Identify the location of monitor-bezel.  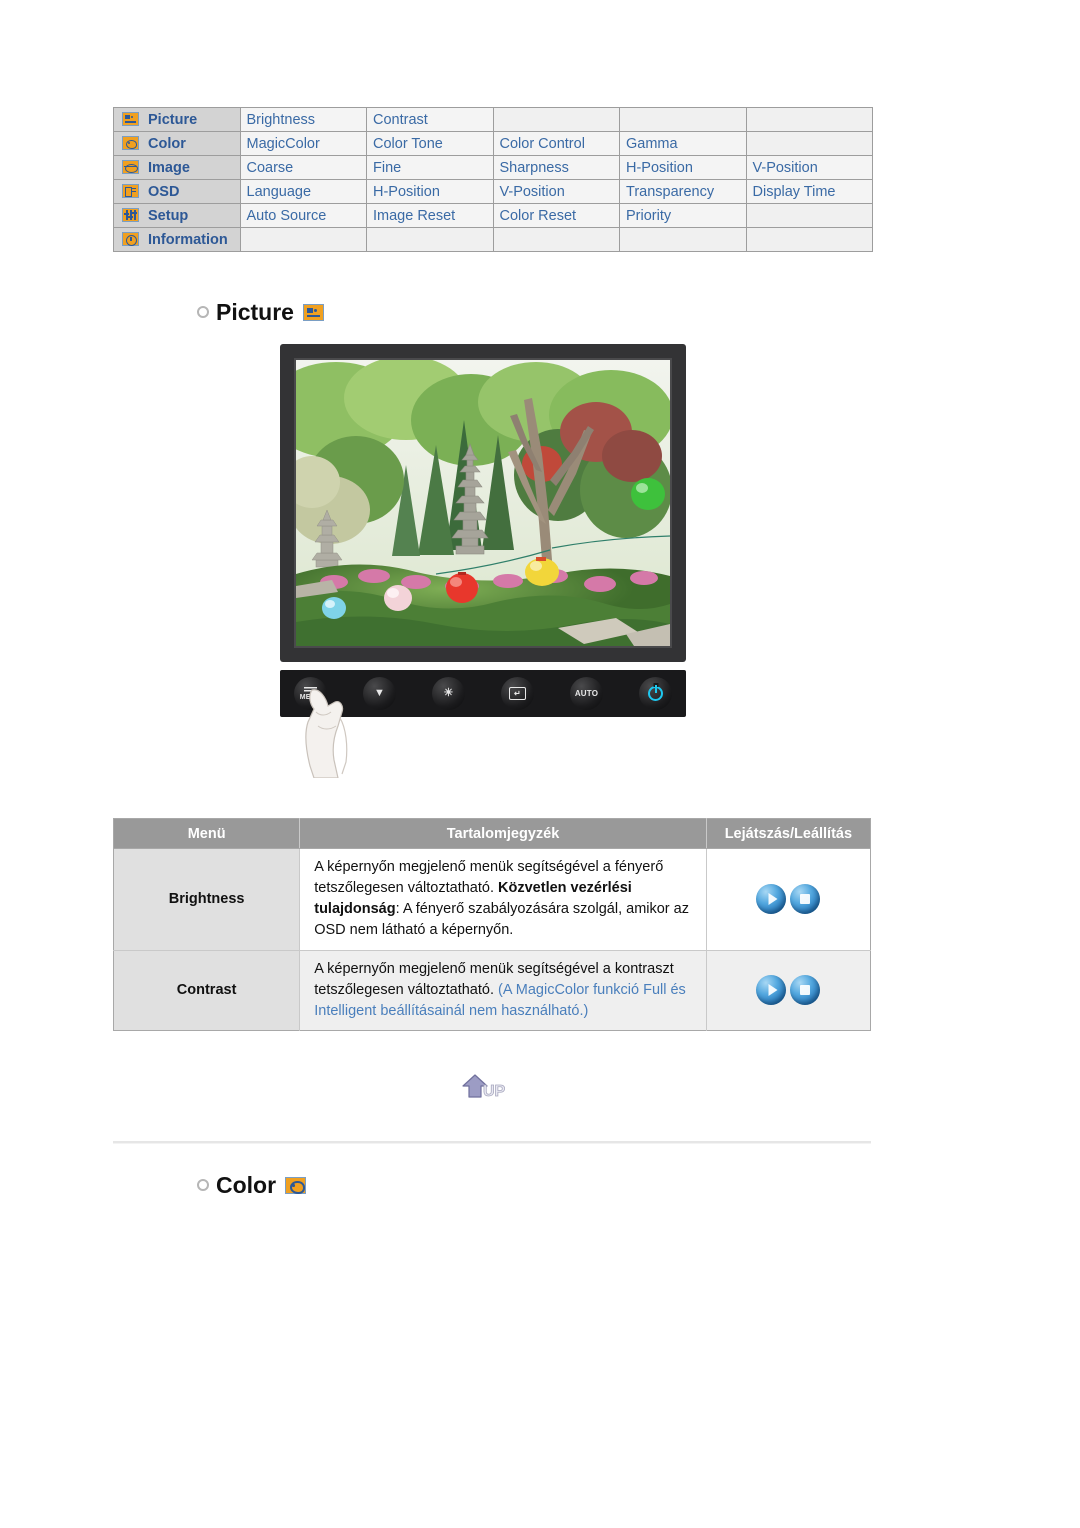
(483, 503).